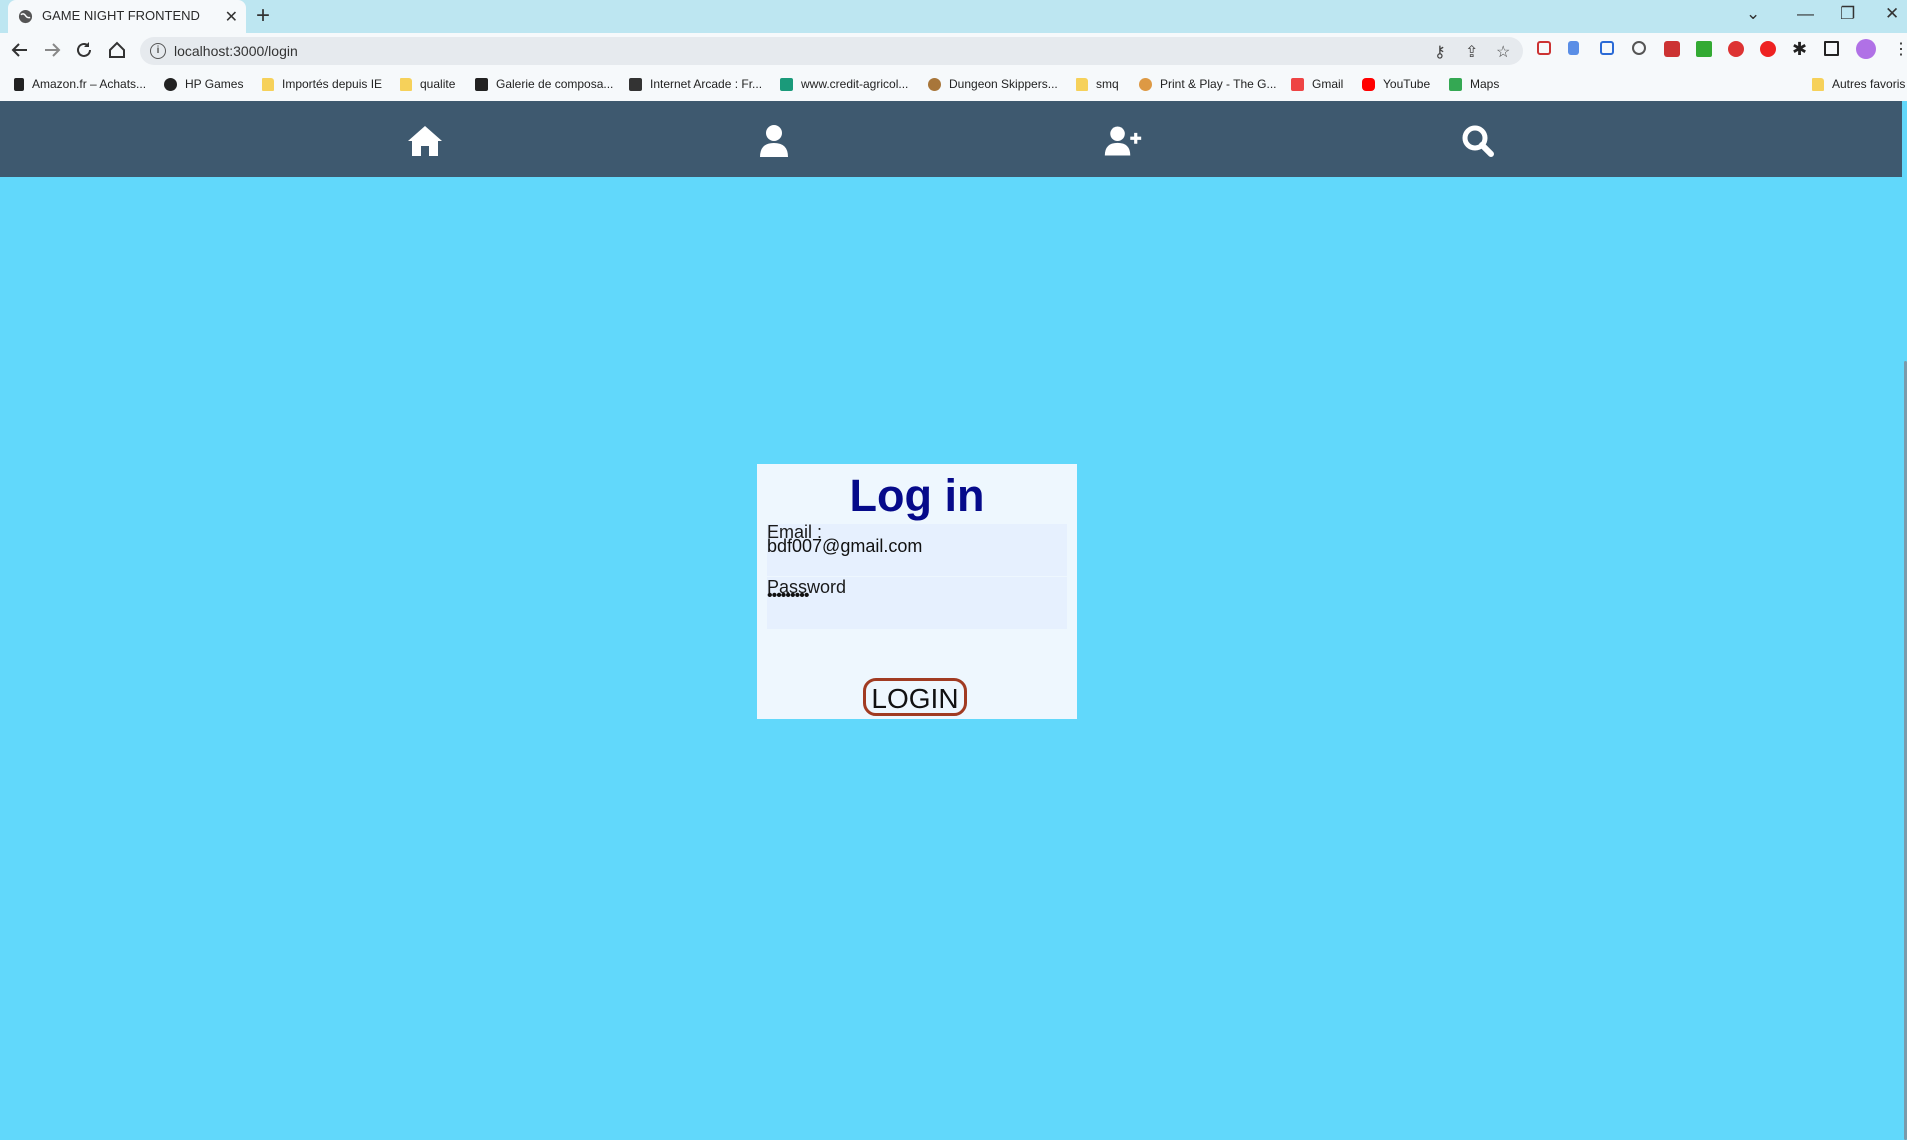 The image size is (1907, 1140). What do you see at coordinates (1440, 52) in the screenshot?
I see `key-icon: ⚷` at bounding box center [1440, 52].